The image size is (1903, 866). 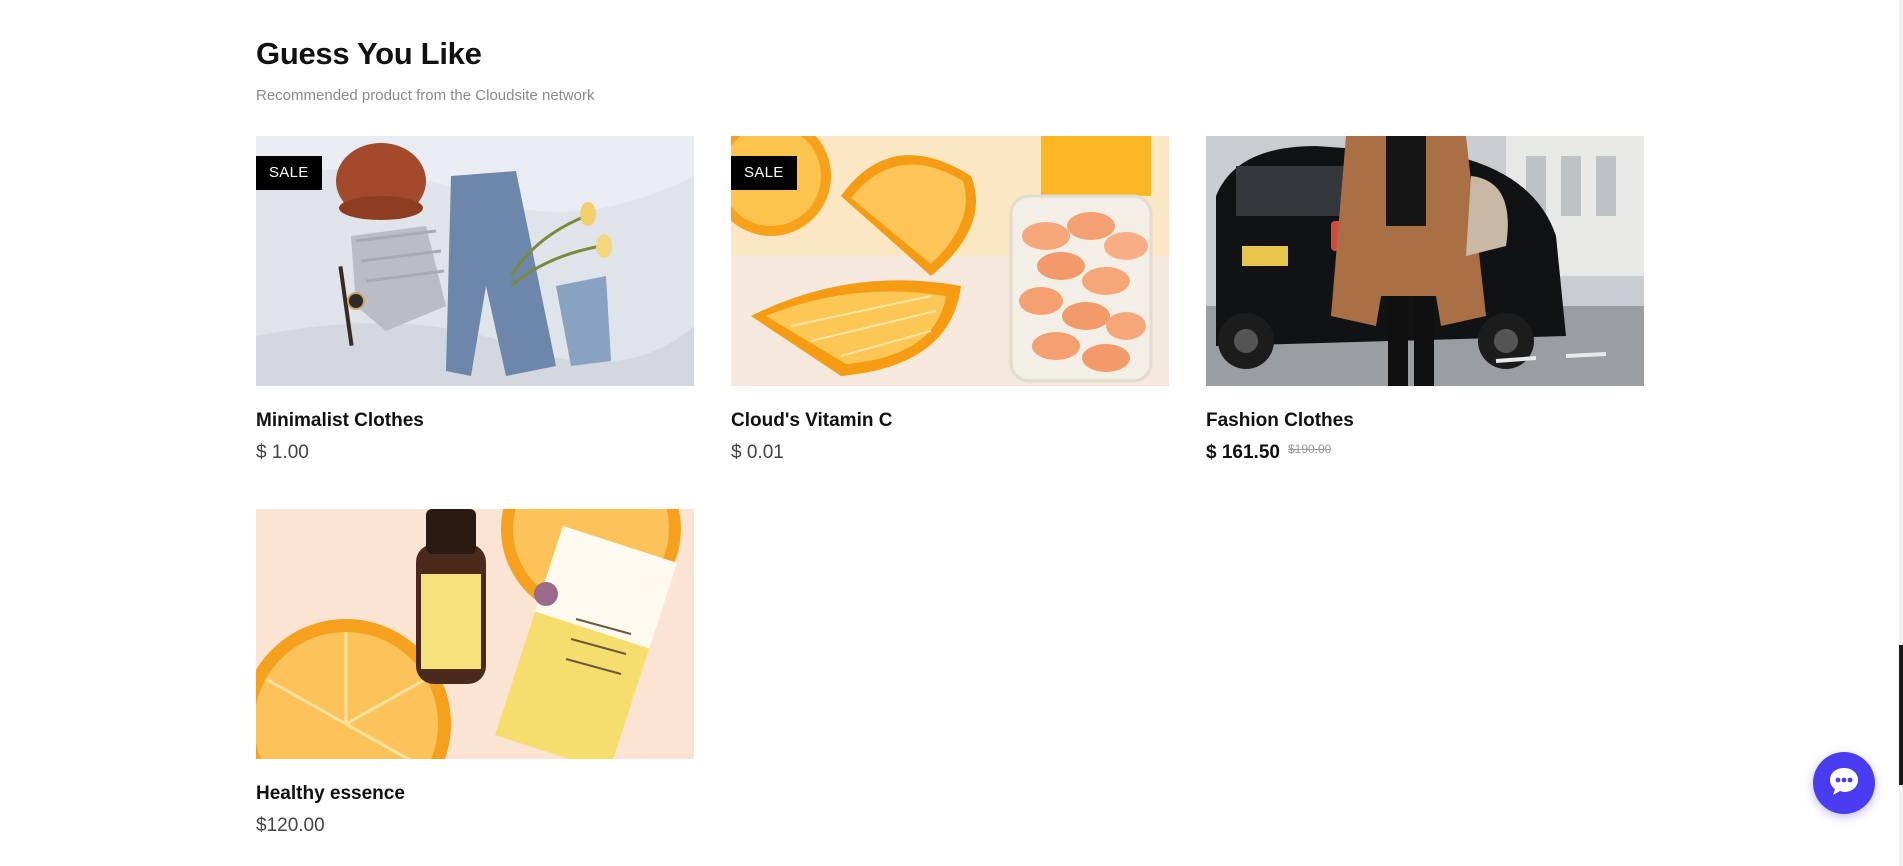 What do you see at coordinates (475, 794) in the screenshot?
I see `product-title: Healthy essence` at bounding box center [475, 794].